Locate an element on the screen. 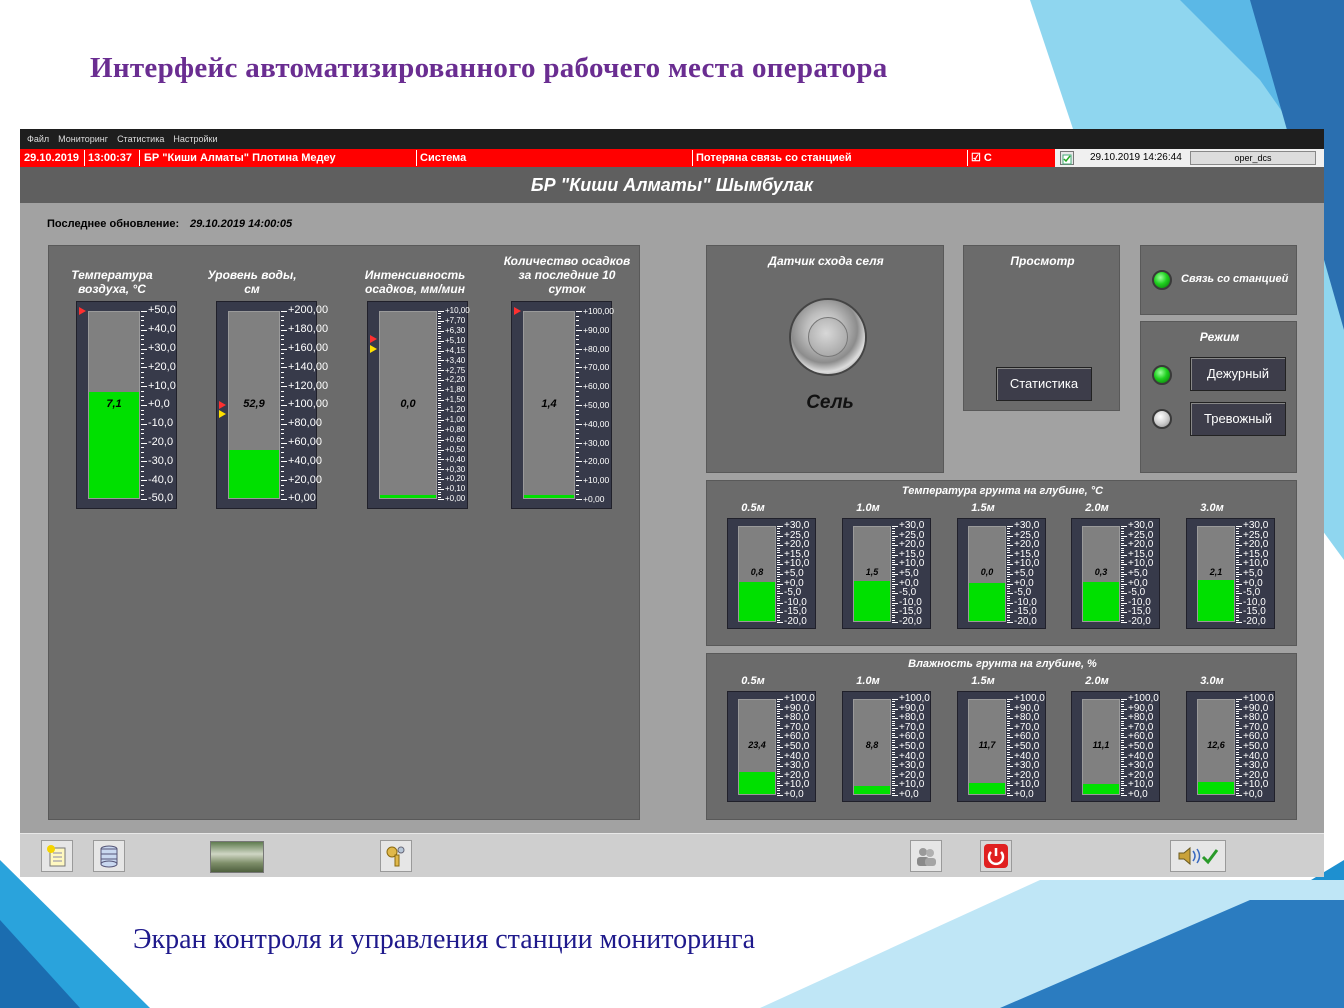  menu-bar: Файл Мониторинг Статистика Настройки is located at coordinates (672, 139).